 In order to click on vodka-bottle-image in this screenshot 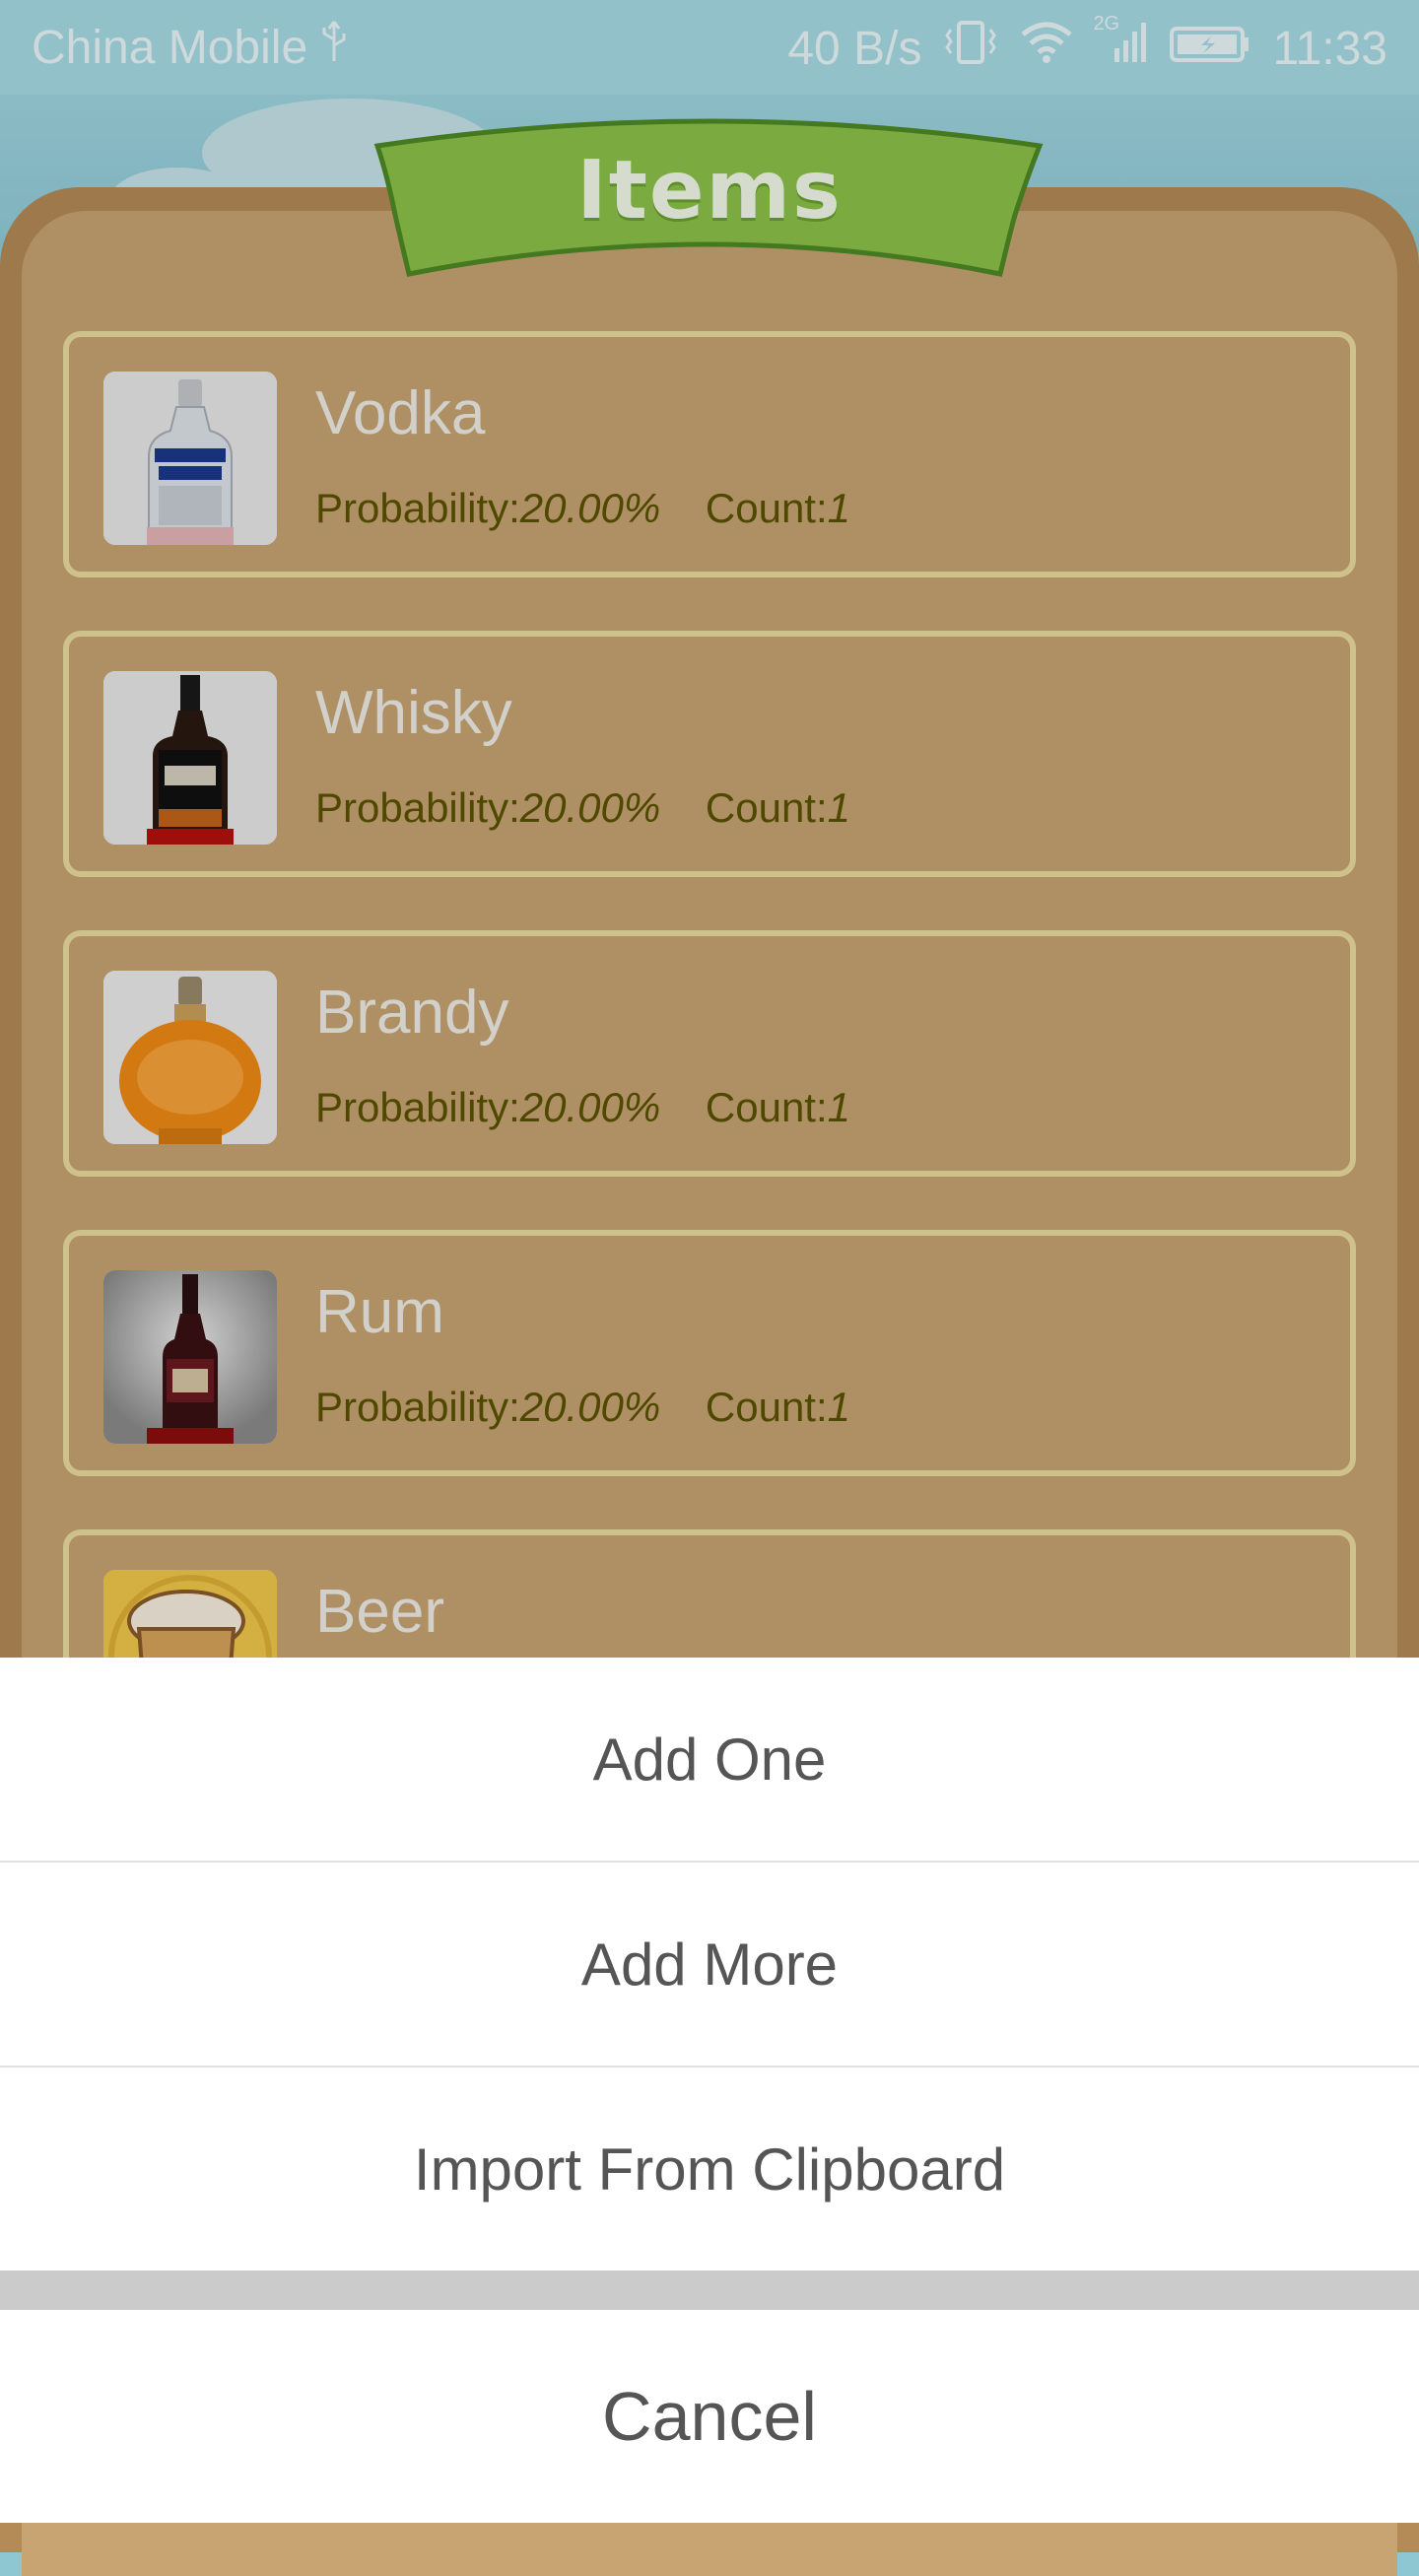, I will do `click(190, 458)`.